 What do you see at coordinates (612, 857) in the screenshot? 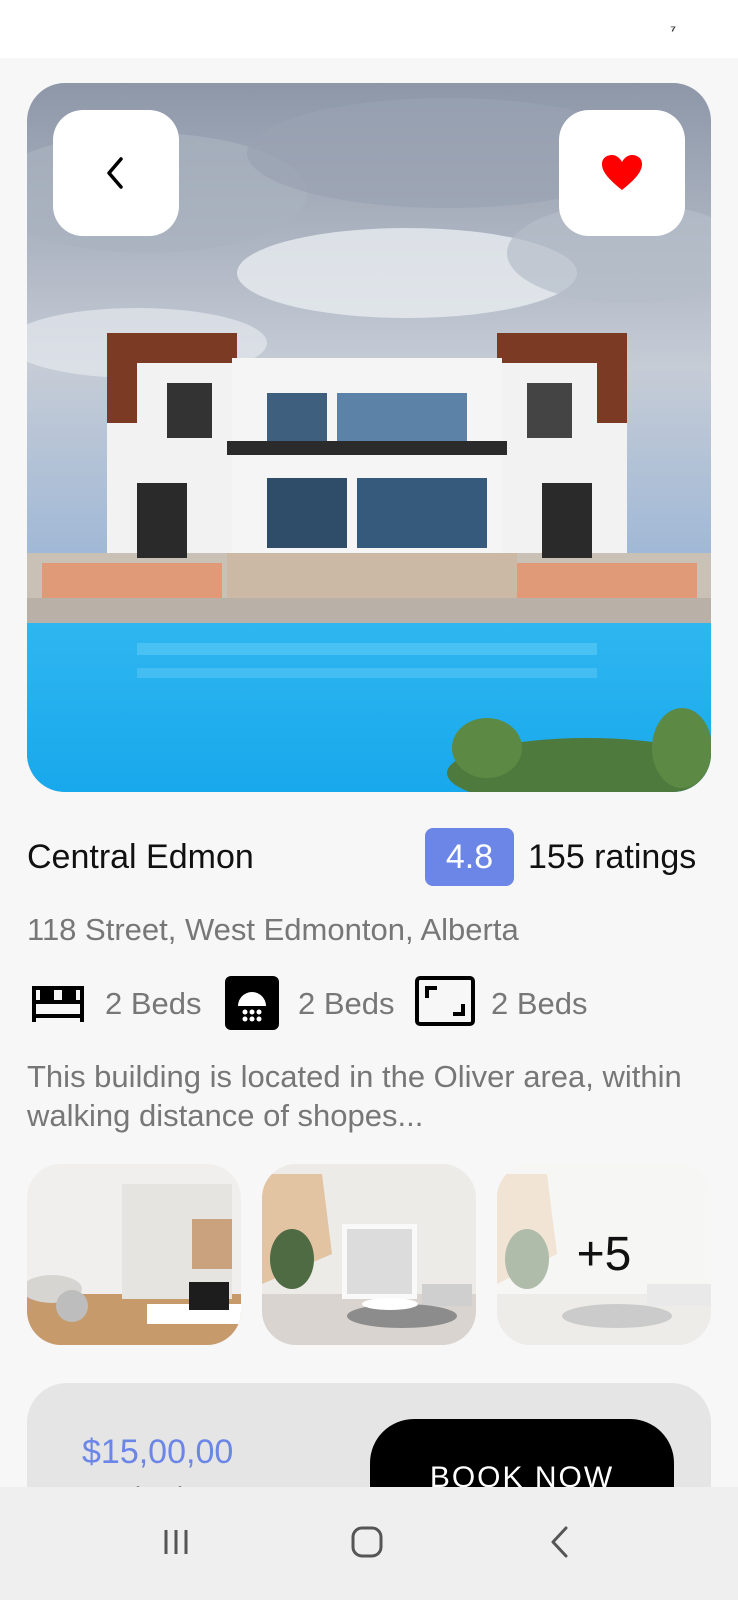
I see `rating-count: 155 ratings` at bounding box center [612, 857].